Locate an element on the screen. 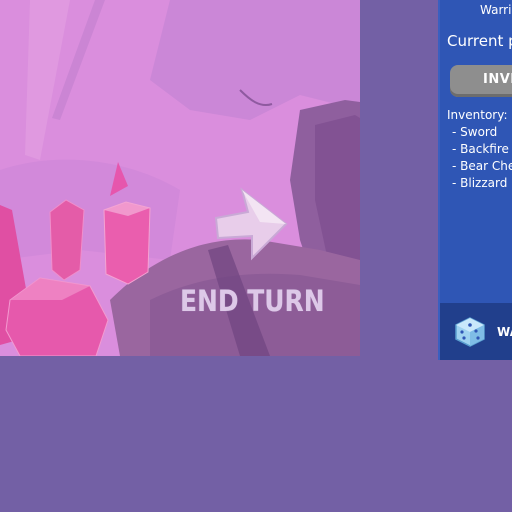  panel-header: Warric is located at coordinates (476, 11).